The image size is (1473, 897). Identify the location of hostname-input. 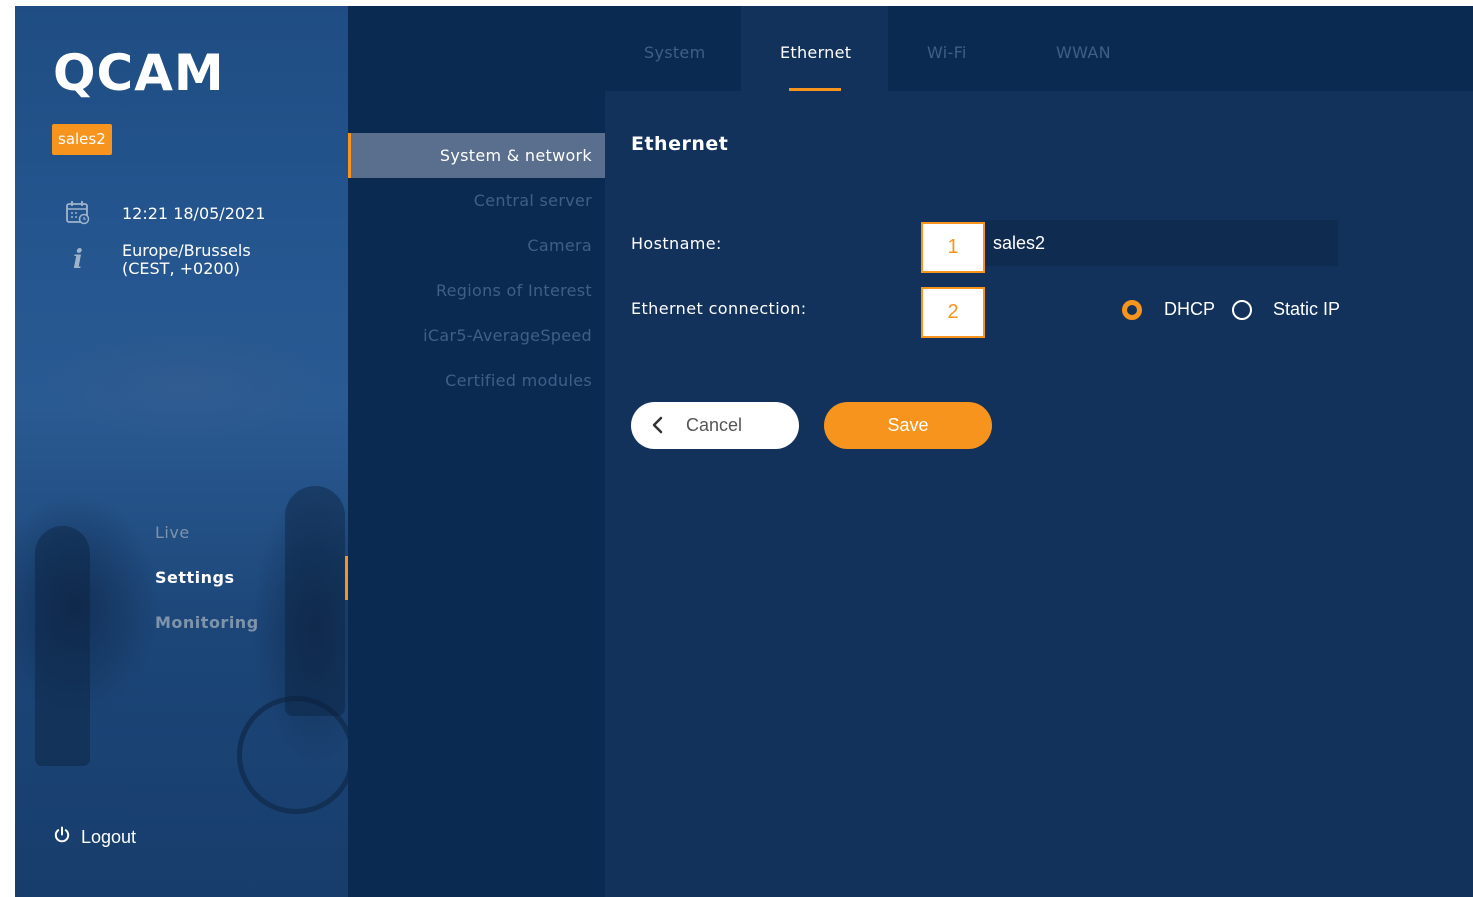
(1161, 243).